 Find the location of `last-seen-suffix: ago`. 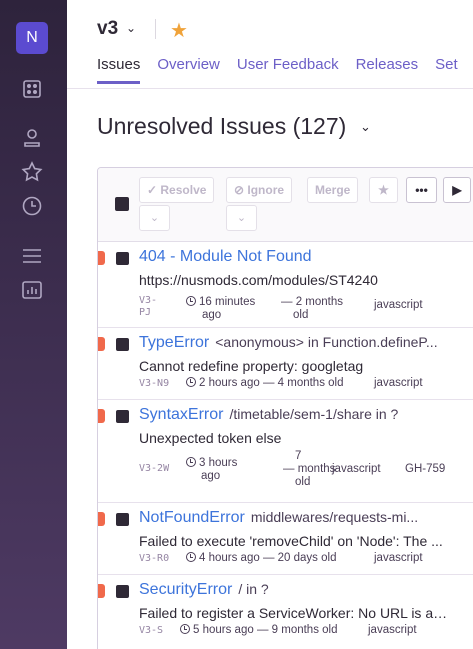

last-seen-suffix: ago is located at coordinates (211, 476).